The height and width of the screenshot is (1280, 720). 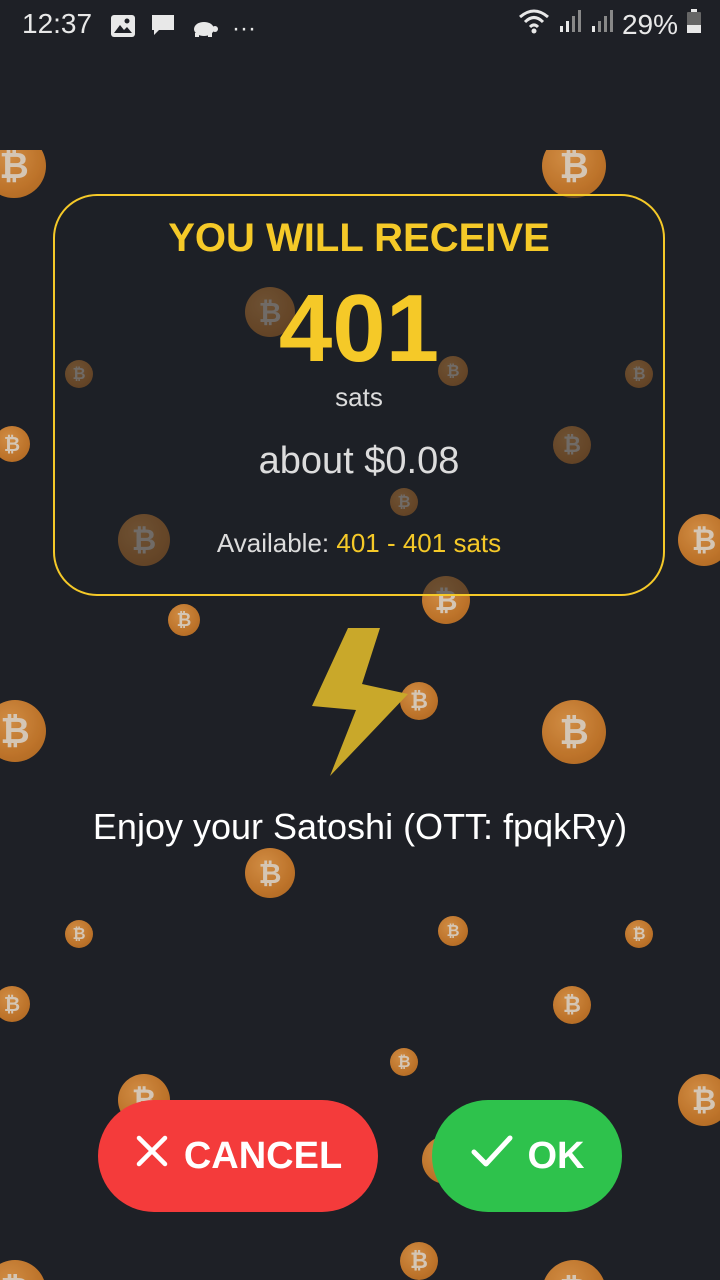 What do you see at coordinates (360, 702) in the screenshot?
I see `lightning-bolt-icon` at bounding box center [360, 702].